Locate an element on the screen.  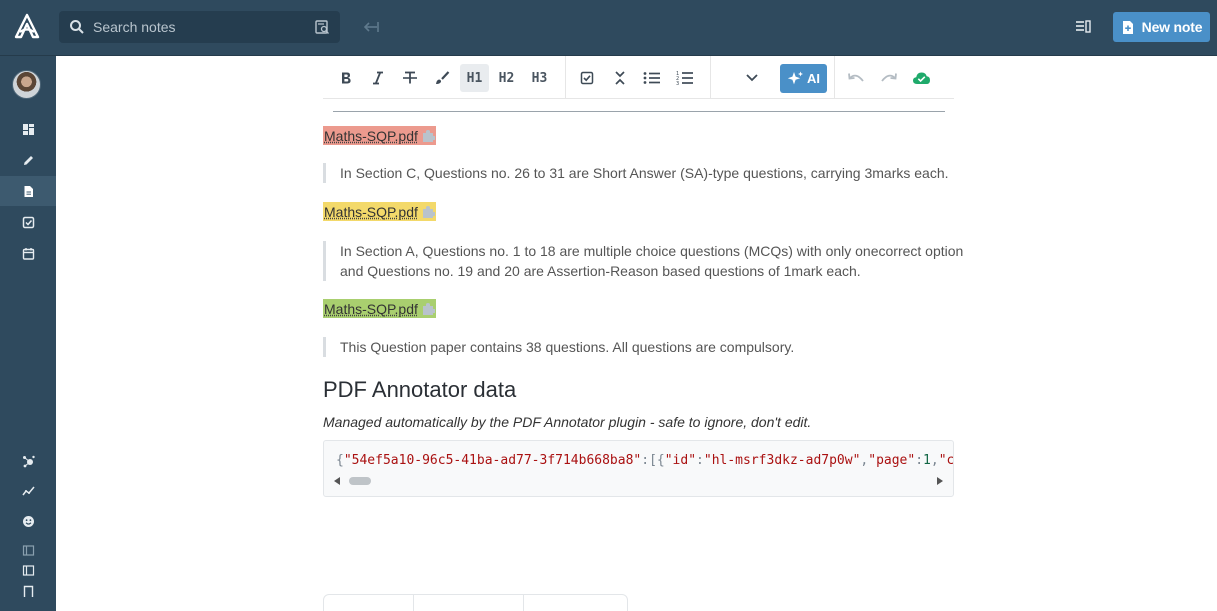
smile-icon is located at coordinates (28, 521).